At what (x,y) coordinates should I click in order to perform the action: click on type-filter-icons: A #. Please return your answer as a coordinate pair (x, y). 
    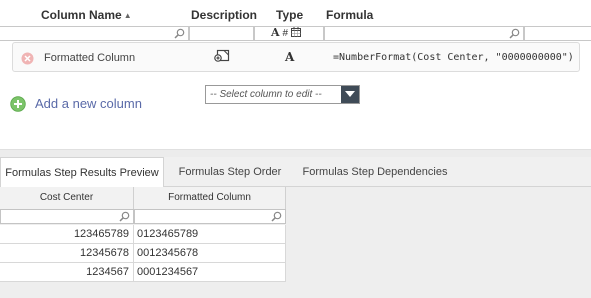
    Looking at the image, I should click on (286, 32).